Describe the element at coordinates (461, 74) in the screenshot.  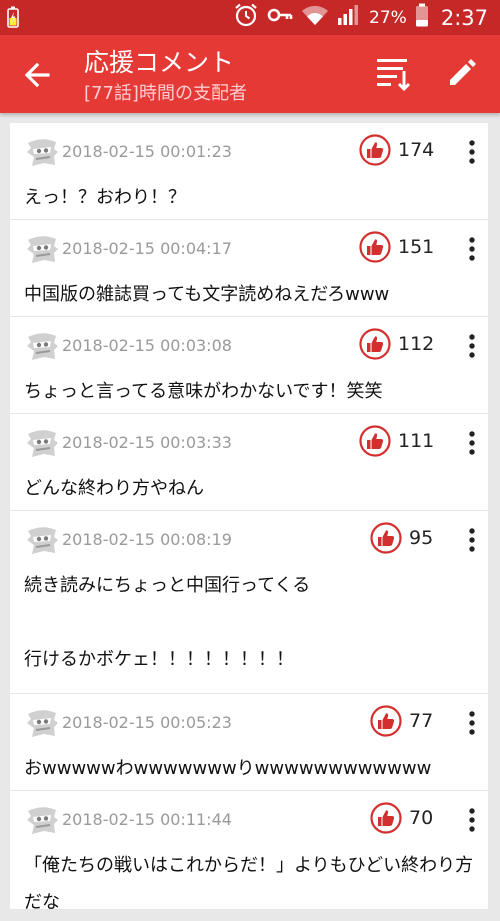
I see `edit-icon` at that location.